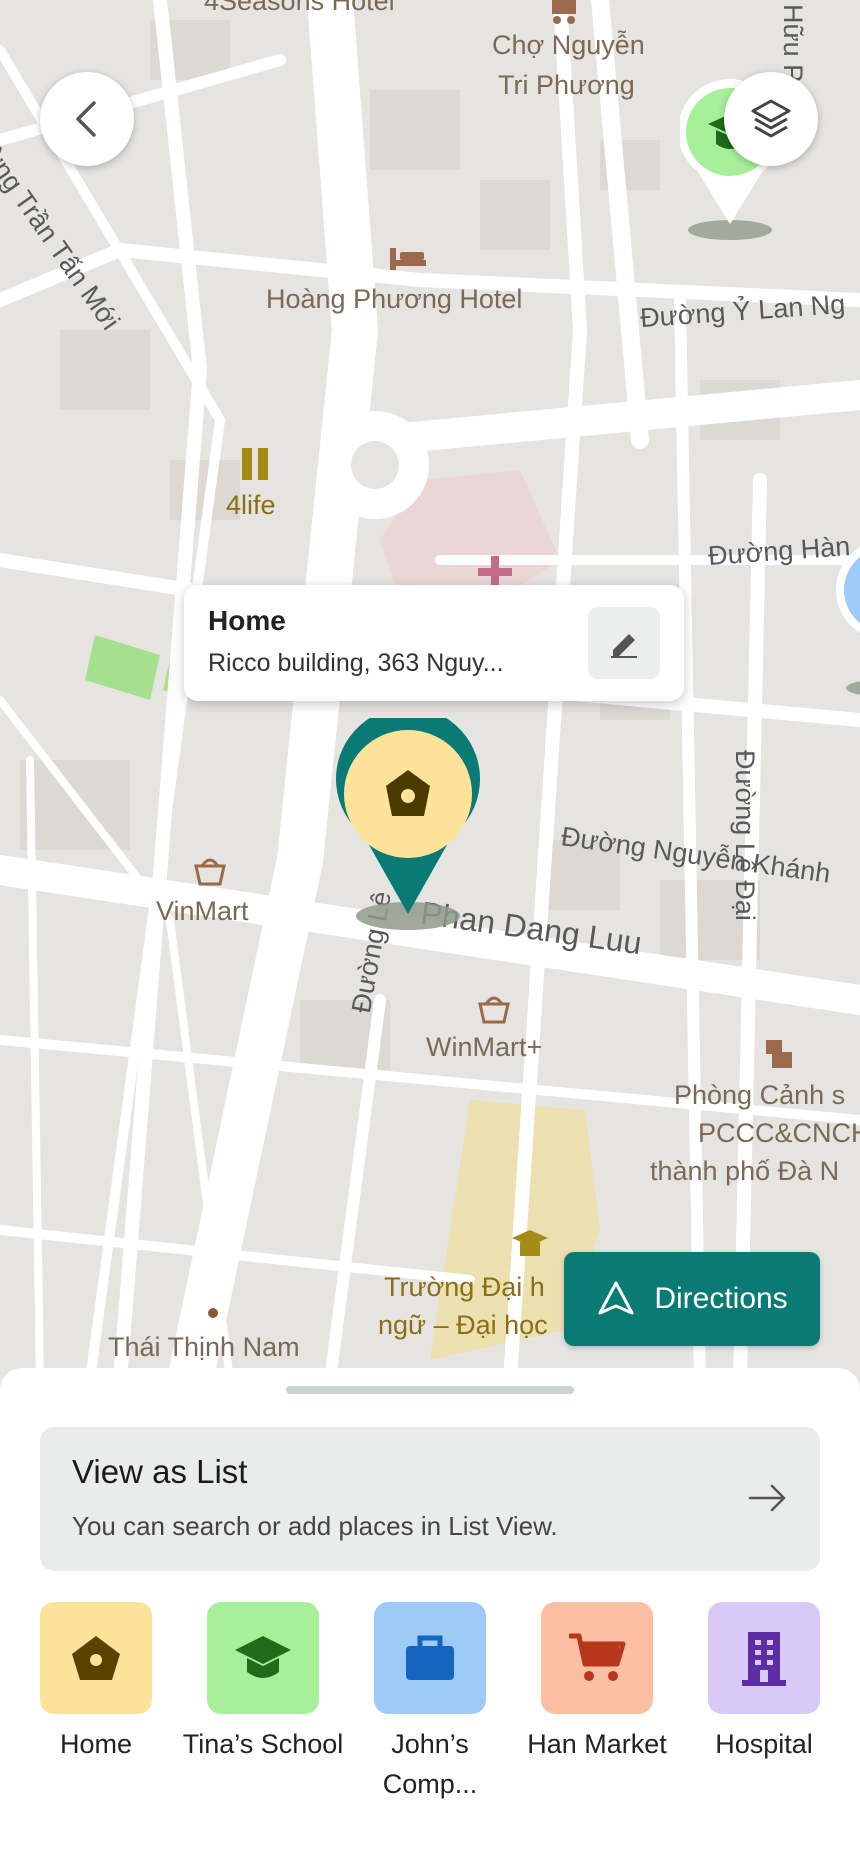 This screenshot has width=860, height=1864. I want to click on school-map-icon, so click(530, 1243).